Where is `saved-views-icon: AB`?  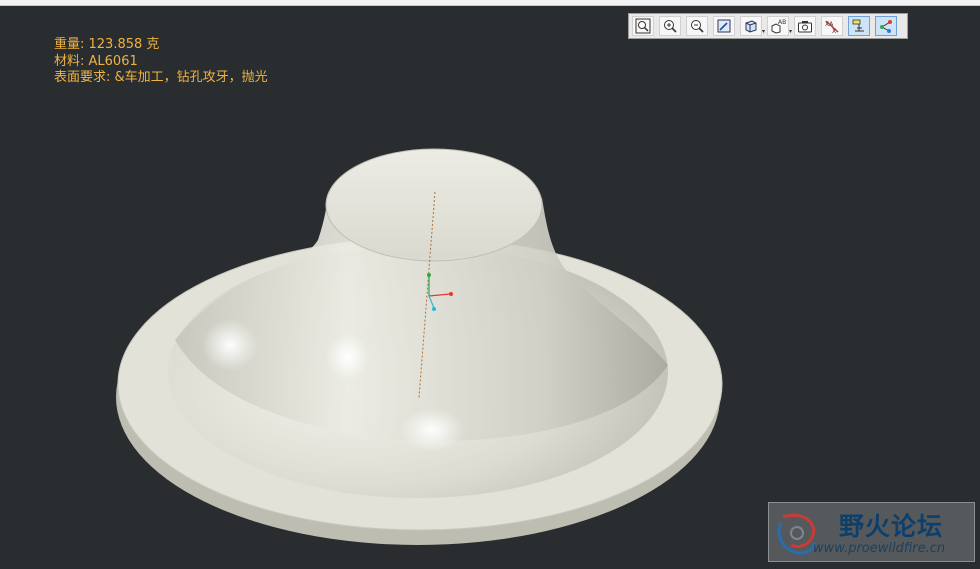 saved-views-icon: AB is located at coordinates (778, 26).